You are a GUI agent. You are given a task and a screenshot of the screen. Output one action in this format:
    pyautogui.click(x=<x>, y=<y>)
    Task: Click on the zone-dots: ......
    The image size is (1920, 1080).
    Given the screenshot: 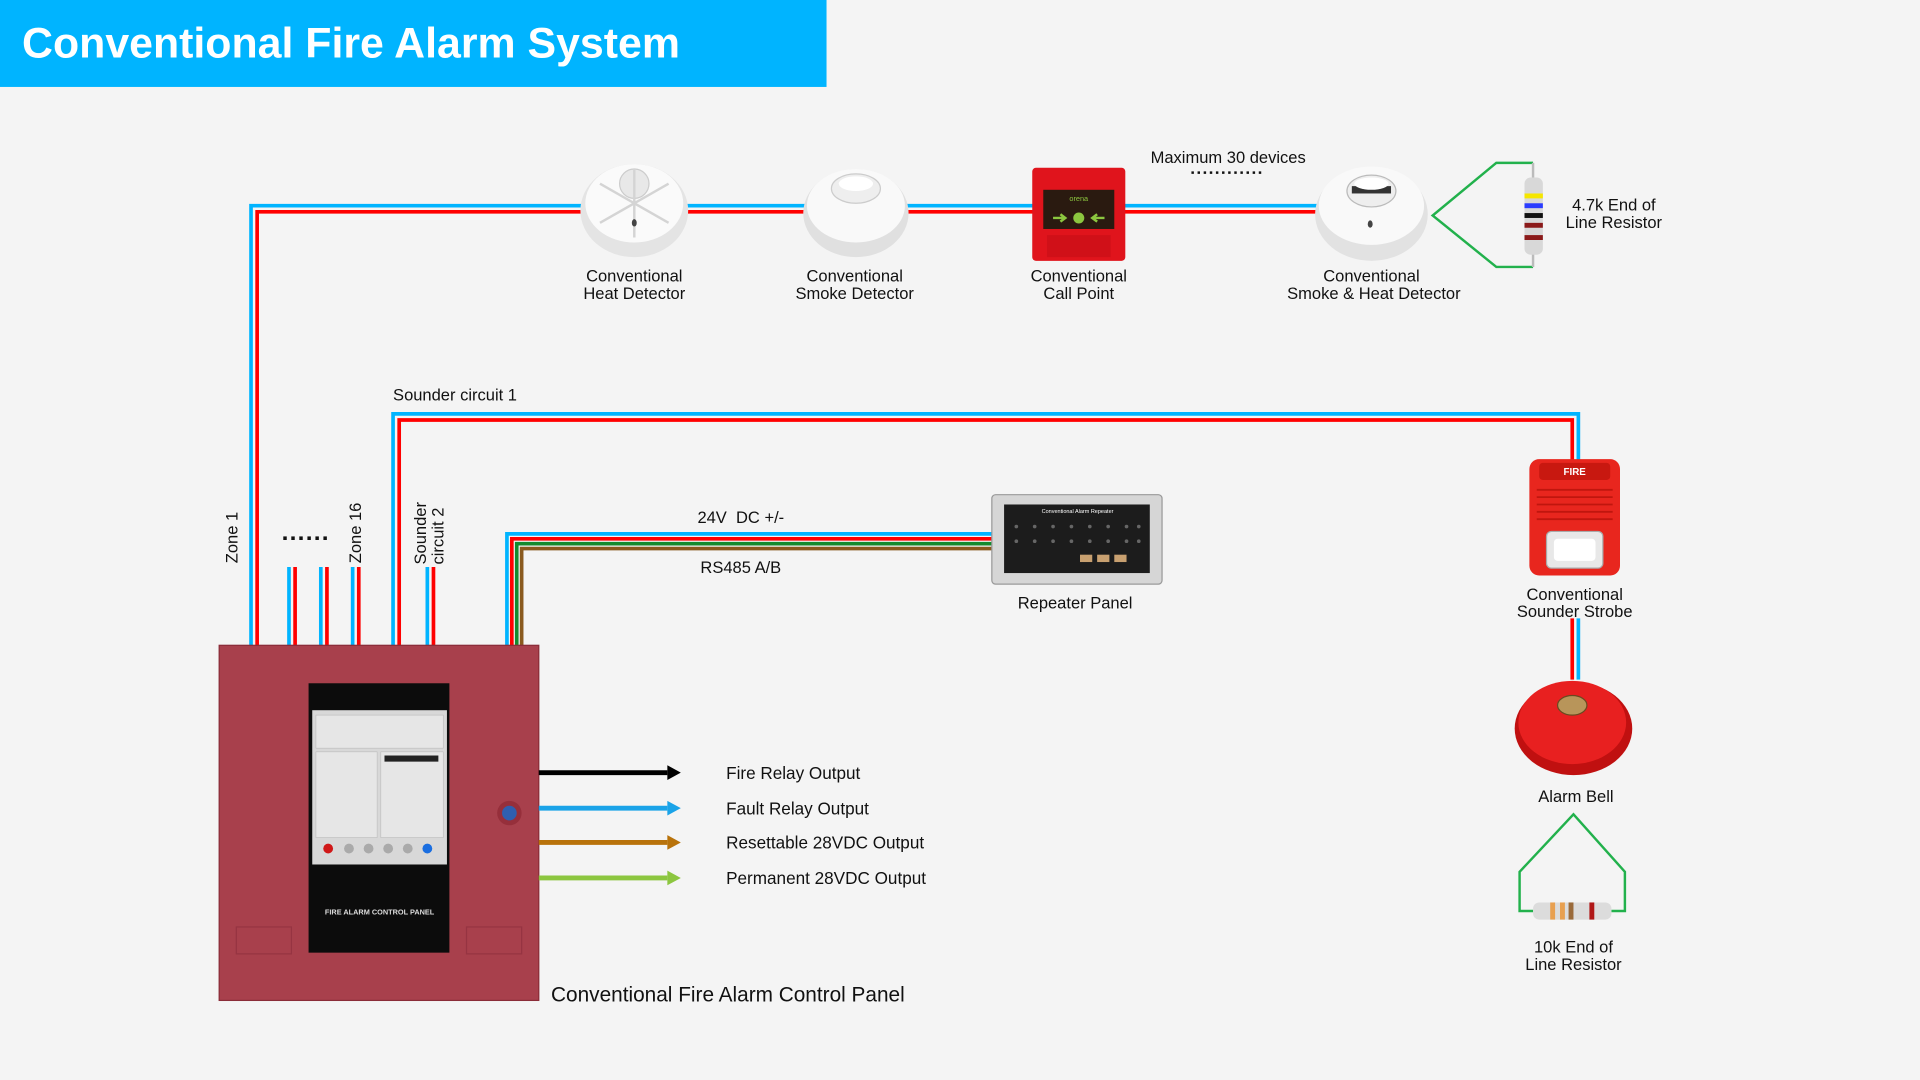 What is the action you would take?
    pyautogui.click(x=306, y=532)
    